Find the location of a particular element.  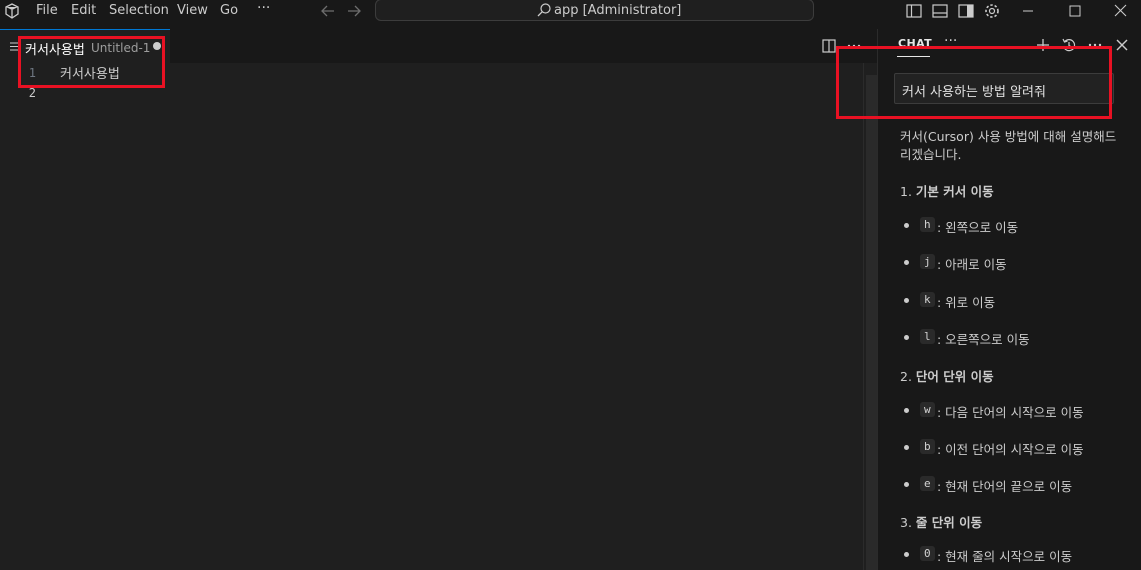

list-item-text: : 현재 줄의 시작으로 이동 is located at coordinates (1005, 556).